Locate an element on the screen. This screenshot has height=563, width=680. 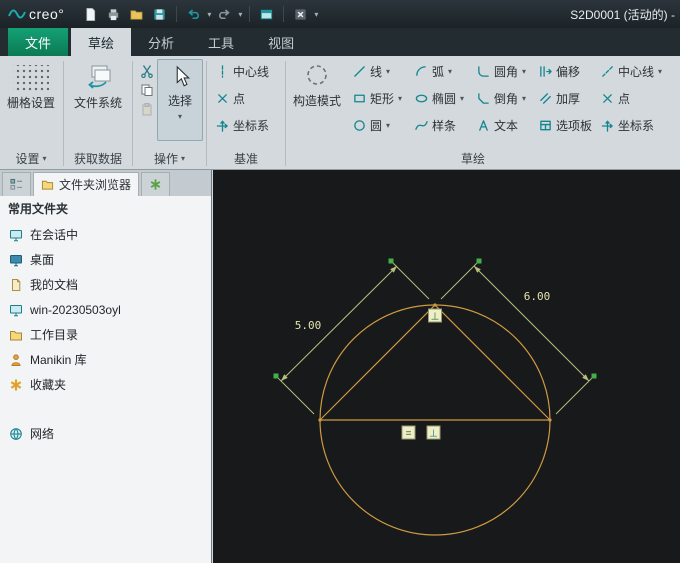
spline-tool: 样条 is located at coordinates (440, 125).